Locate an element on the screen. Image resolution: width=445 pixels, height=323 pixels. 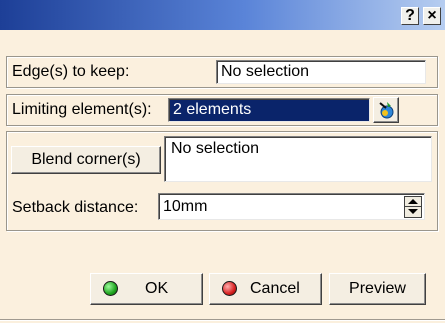
ok-label: OK is located at coordinates (157, 288).